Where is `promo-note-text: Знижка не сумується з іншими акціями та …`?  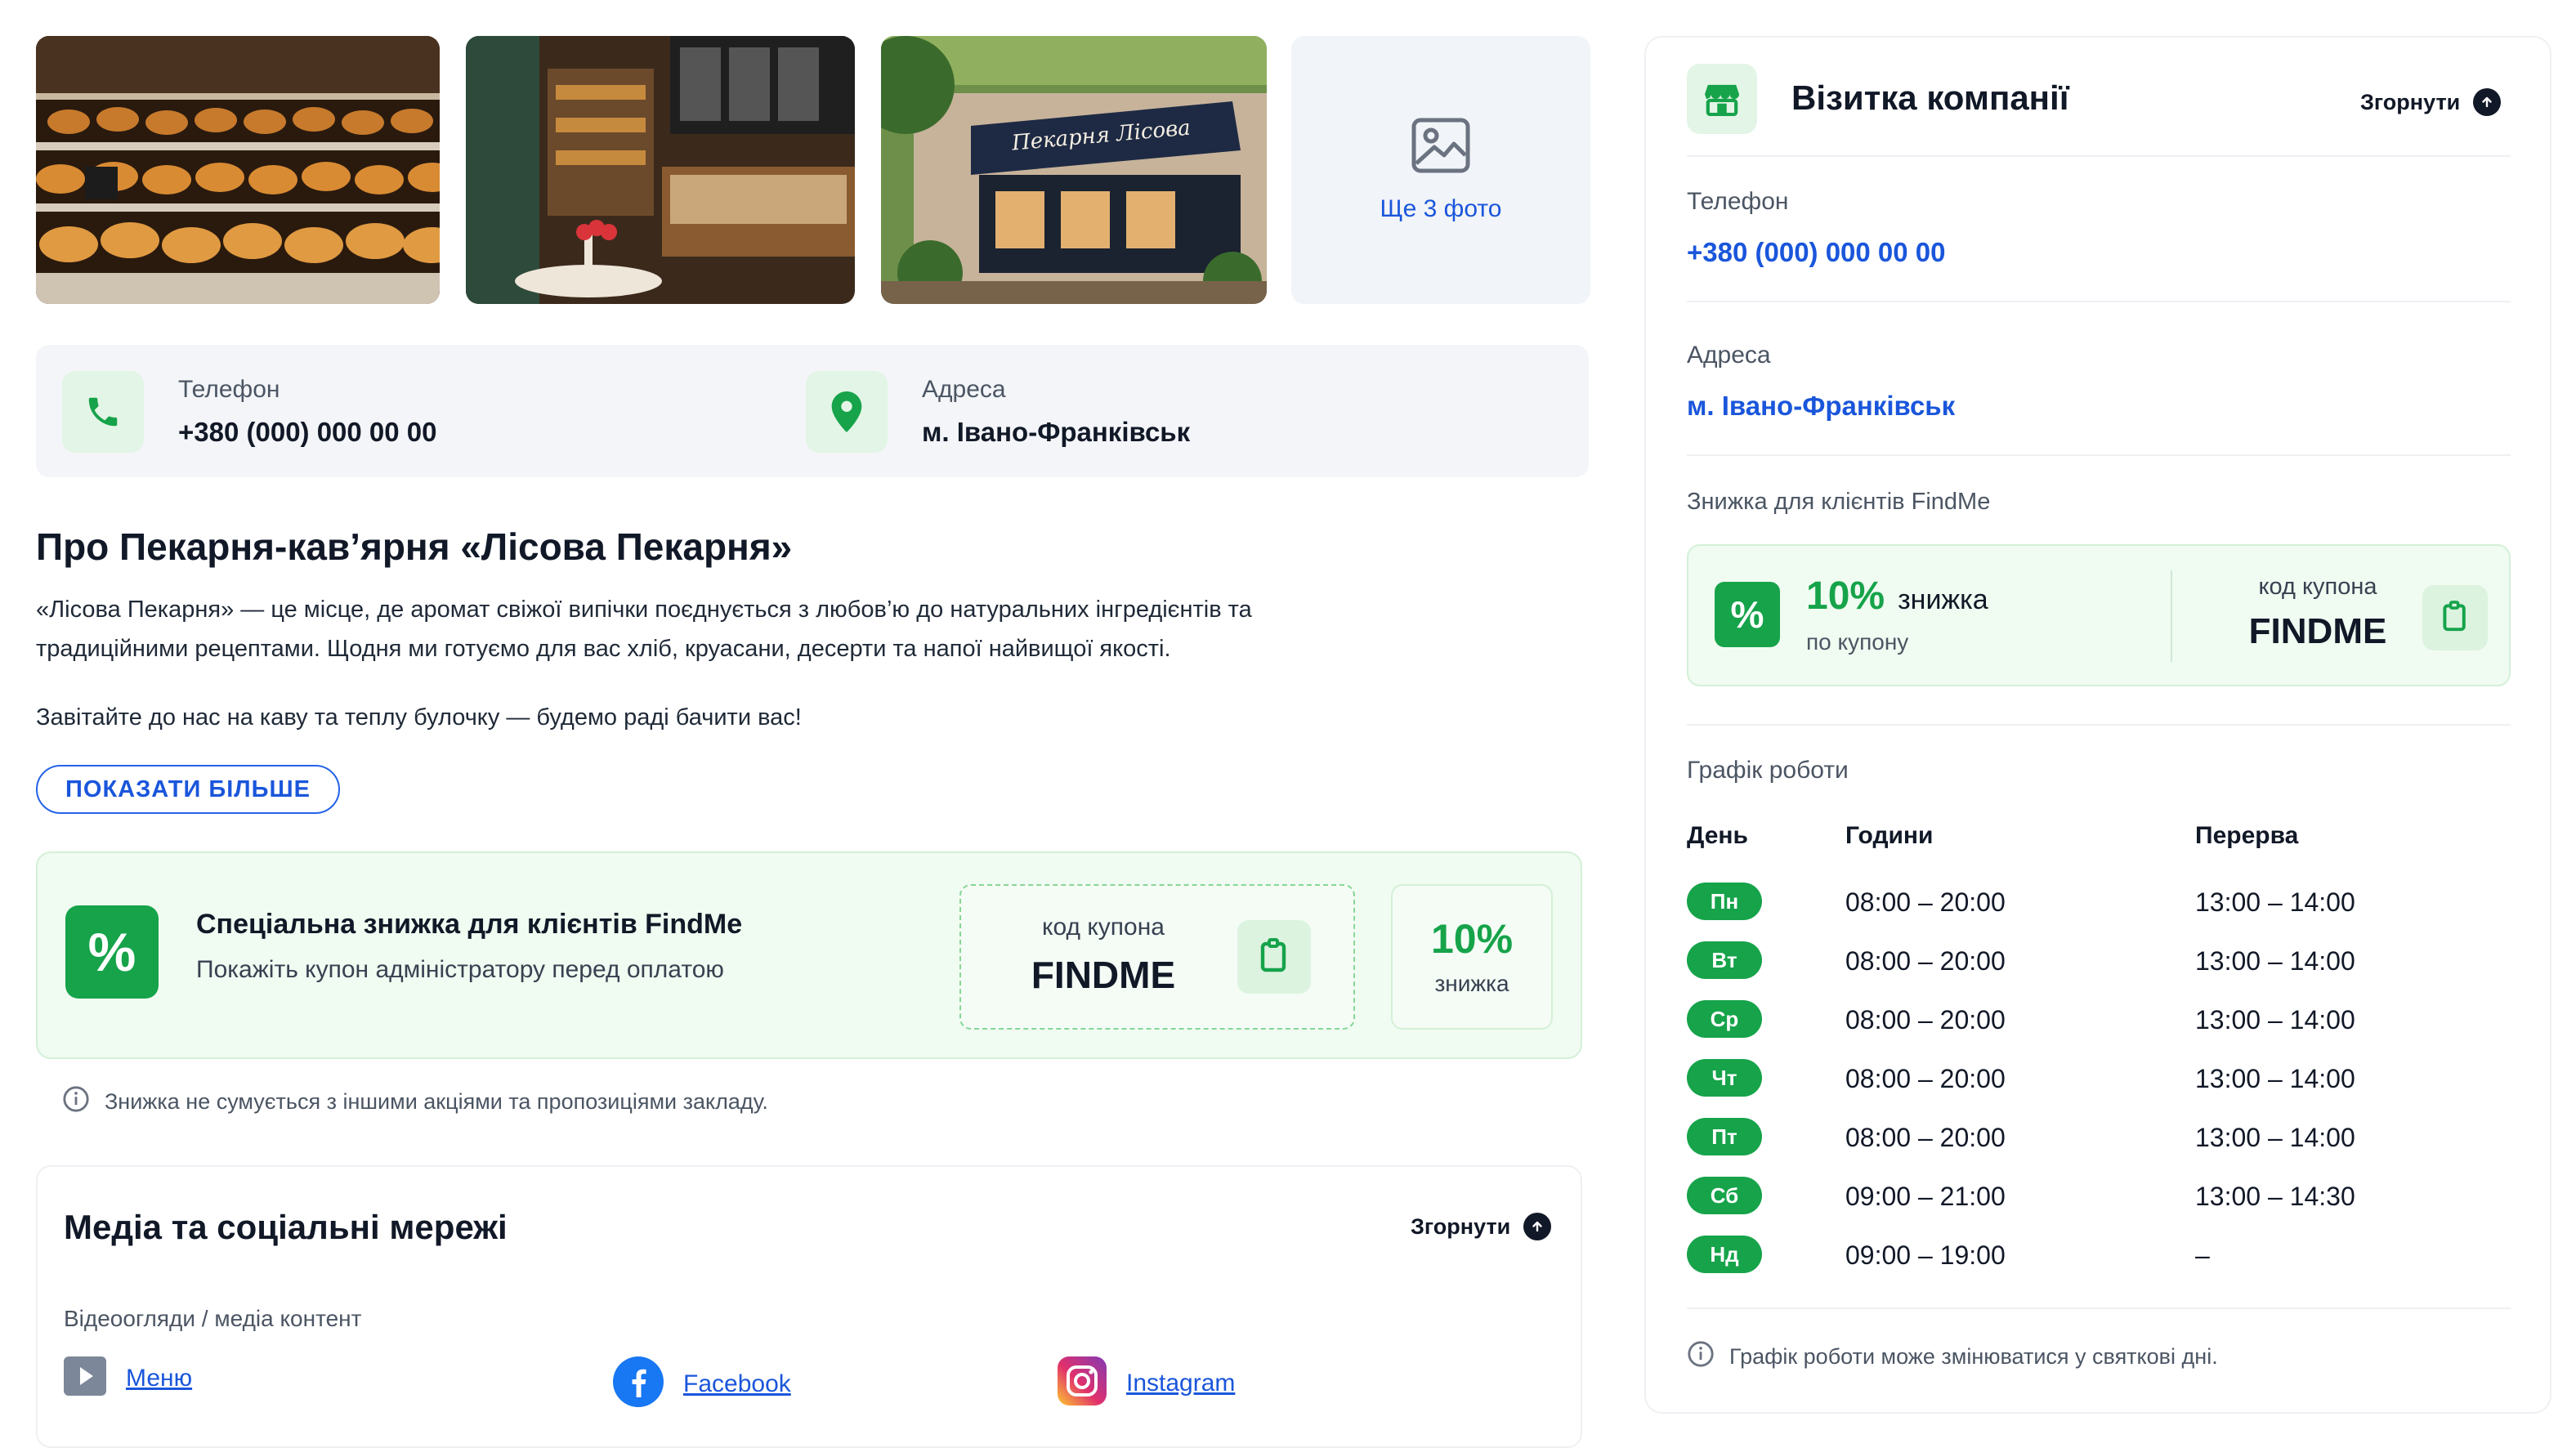 promo-note-text: Знижка не сумується з іншими акціями та … is located at coordinates (436, 1101).